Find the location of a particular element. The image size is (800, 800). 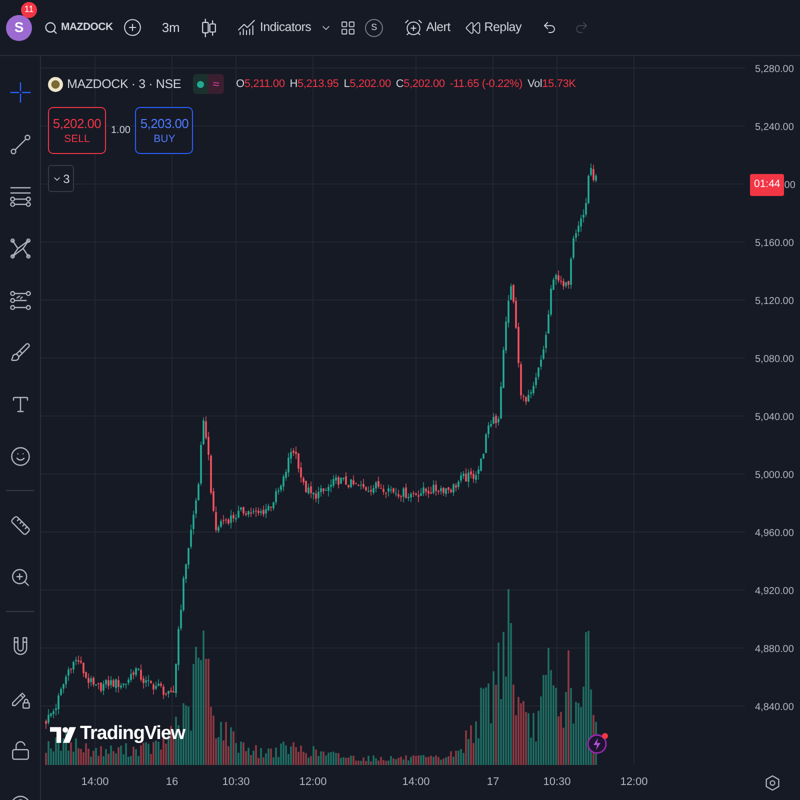

countdown-label: 01:44 is located at coordinates (767, 185).